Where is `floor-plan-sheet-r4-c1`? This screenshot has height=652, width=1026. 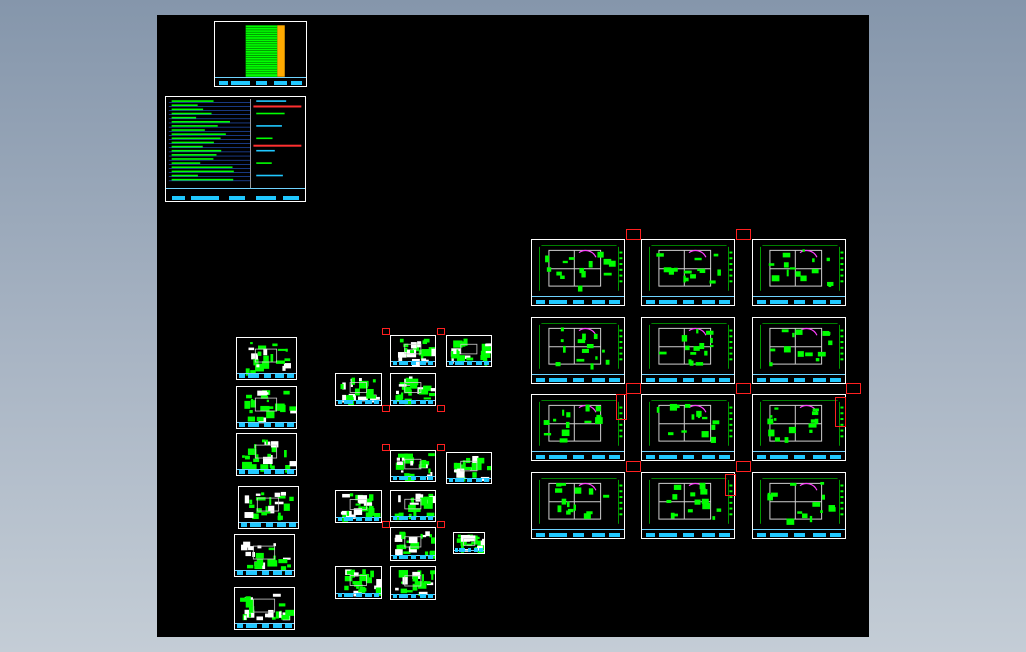 floor-plan-sheet-r4-c1 is located at coordinates (578, 505).